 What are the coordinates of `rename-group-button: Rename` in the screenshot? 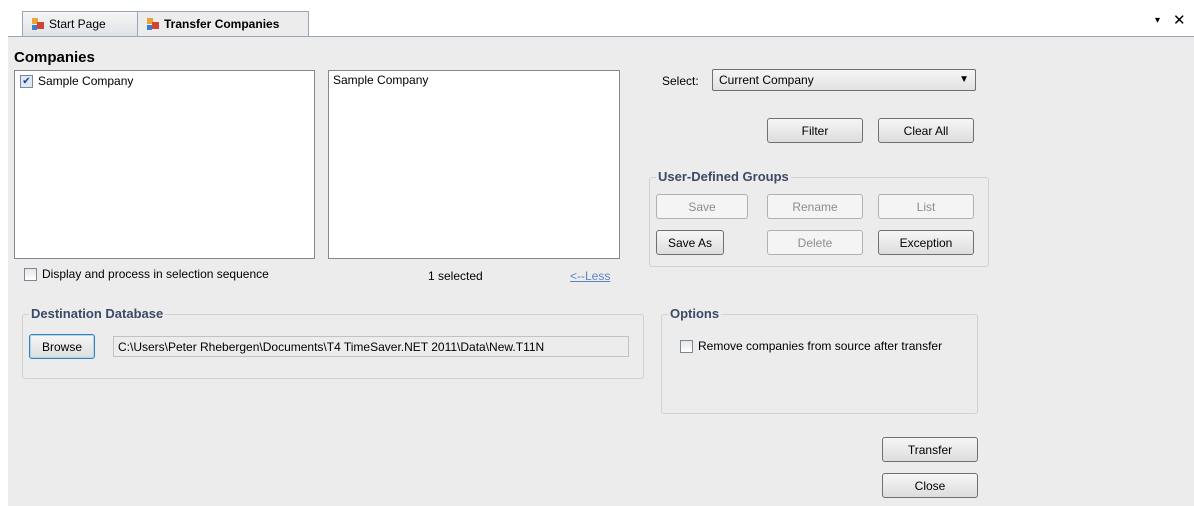 It's located at (815, 206).